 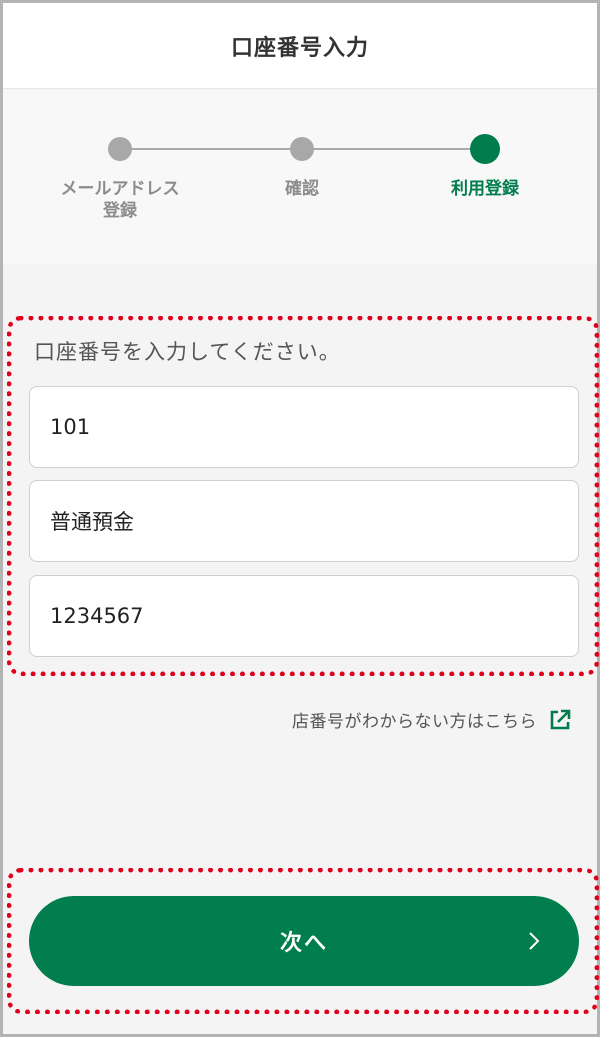 I want to click on chevron-right-icon, so click(x=534, y=941).